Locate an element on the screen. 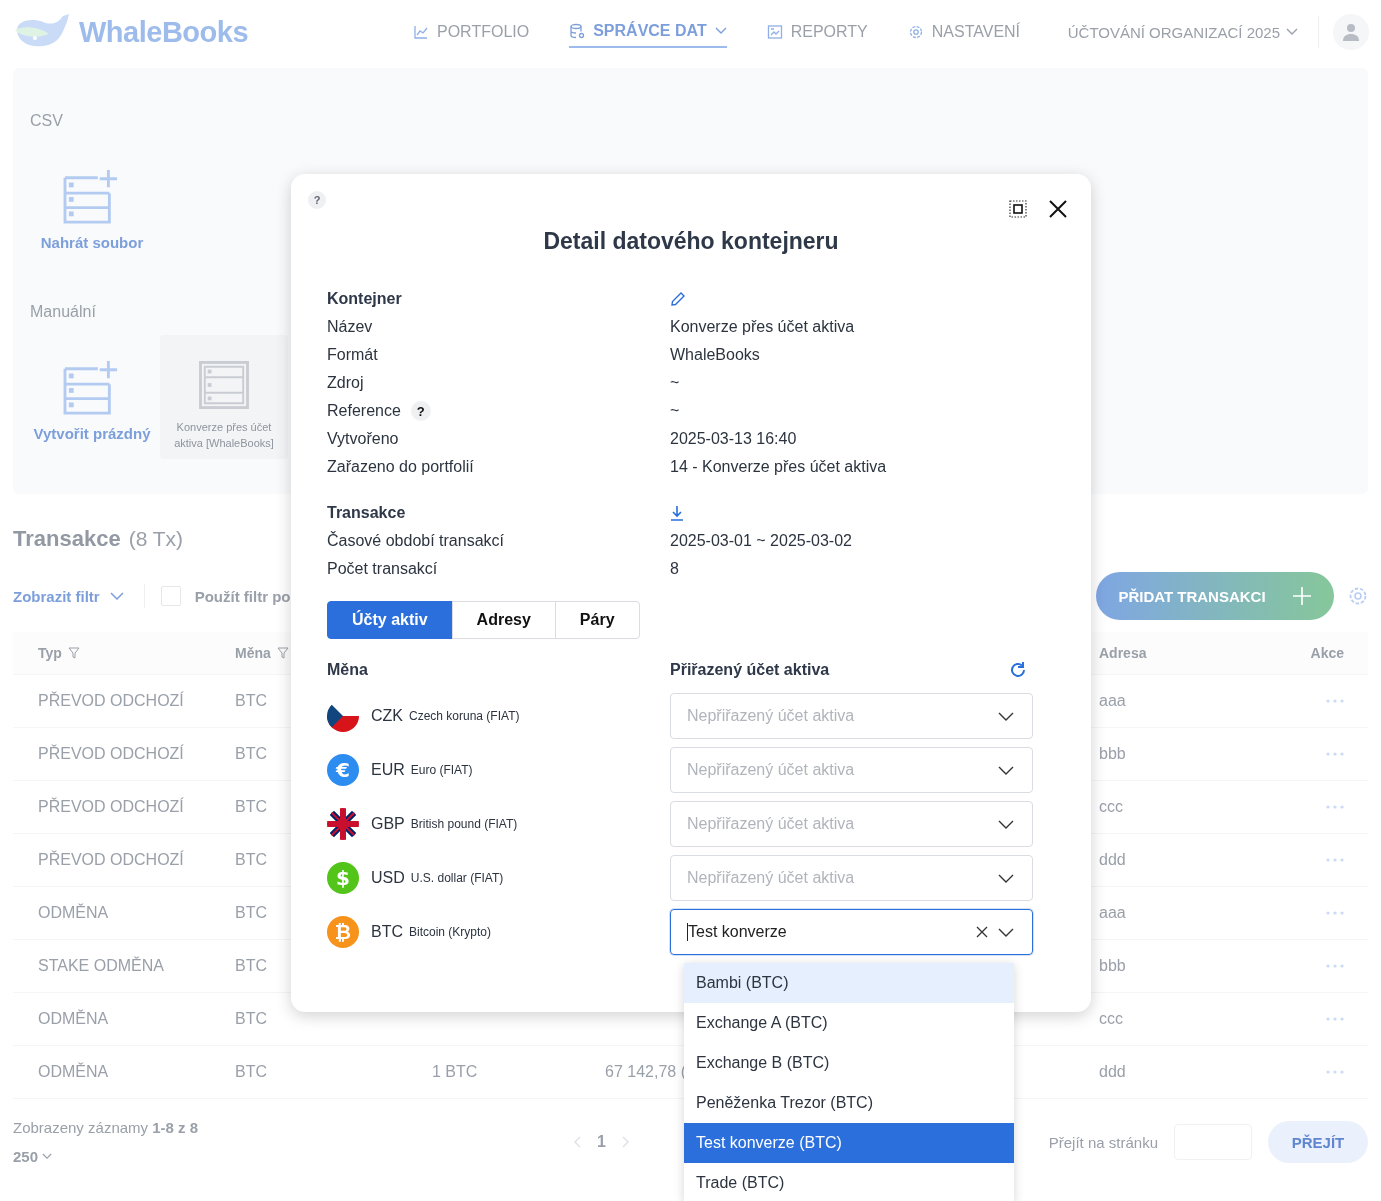  flag-icon is located at coordinates (343, 824).